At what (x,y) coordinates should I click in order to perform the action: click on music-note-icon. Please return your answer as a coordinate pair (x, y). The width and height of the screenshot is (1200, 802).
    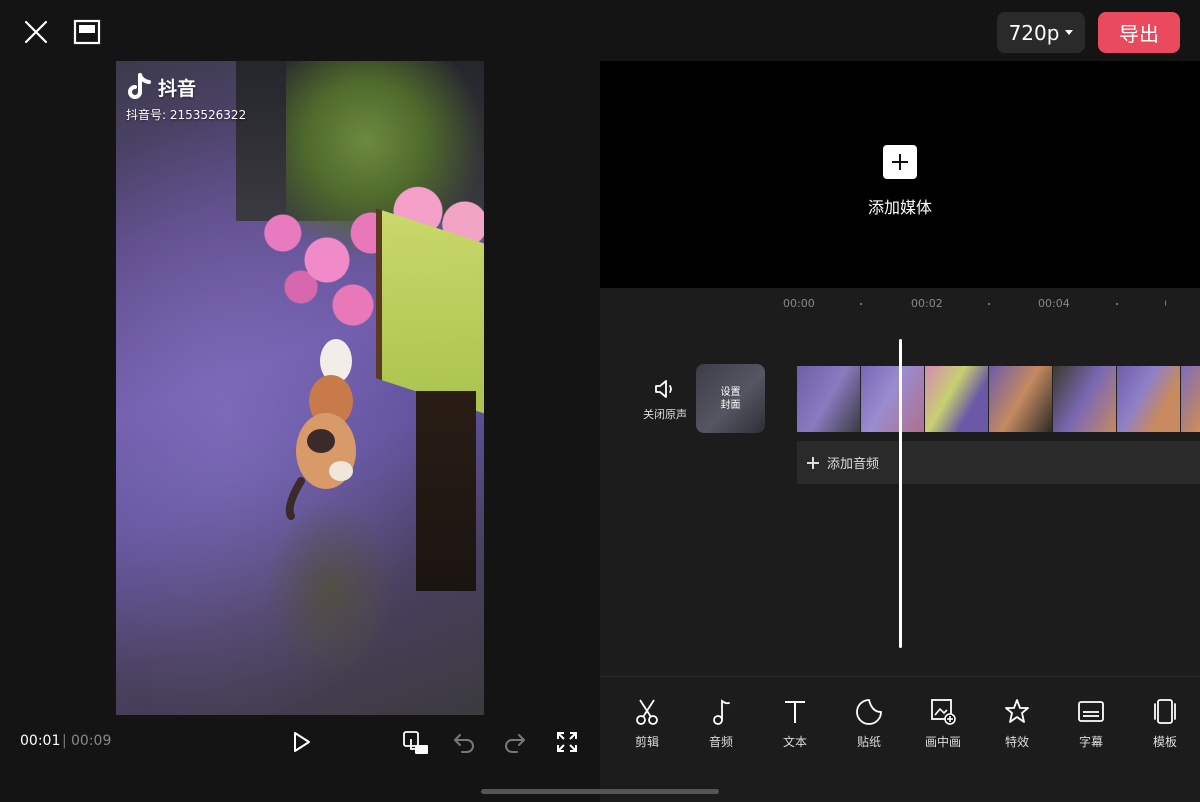
    Looking at the image, I should click on (721, 712).